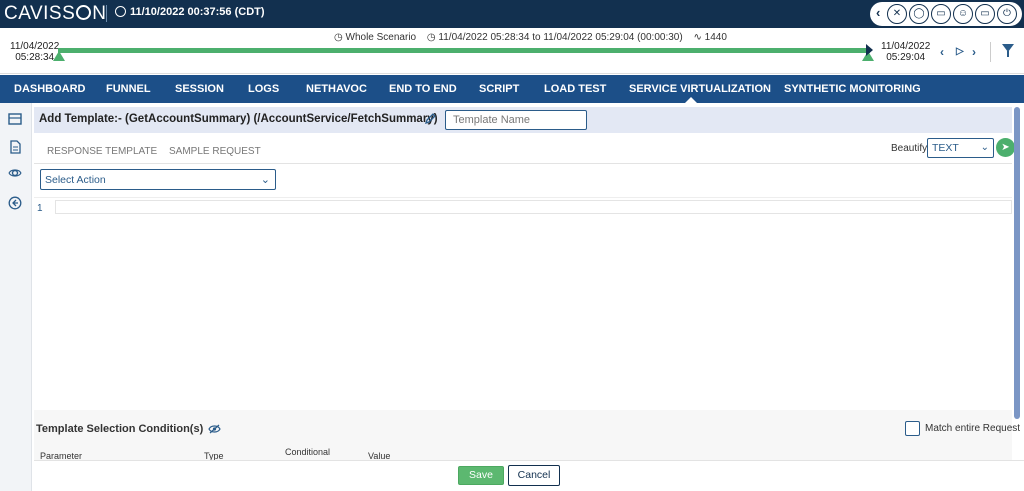  I want to click on timeline-end-marker-icon, so click(869, 50).